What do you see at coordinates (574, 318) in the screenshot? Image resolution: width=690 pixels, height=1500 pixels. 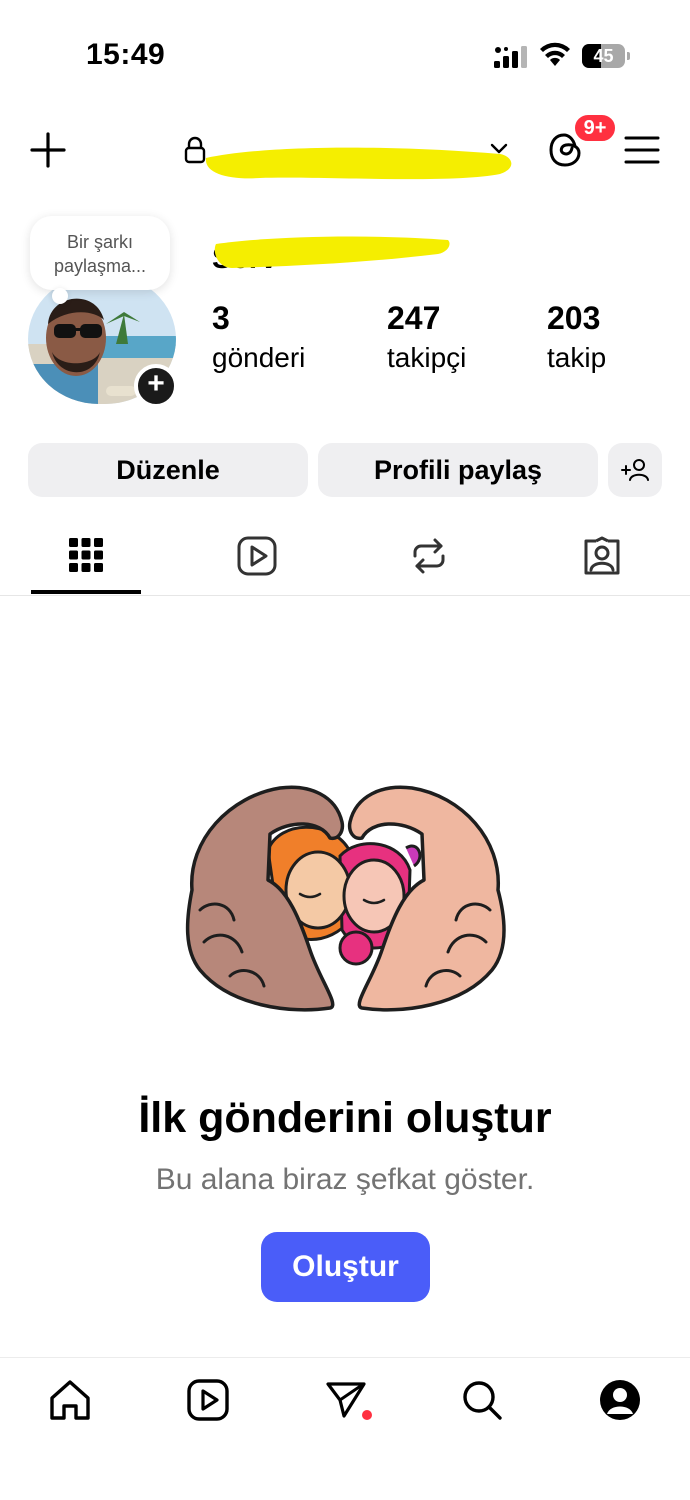 I see `stat-following-count: 203` at bounding box center [574, 318].